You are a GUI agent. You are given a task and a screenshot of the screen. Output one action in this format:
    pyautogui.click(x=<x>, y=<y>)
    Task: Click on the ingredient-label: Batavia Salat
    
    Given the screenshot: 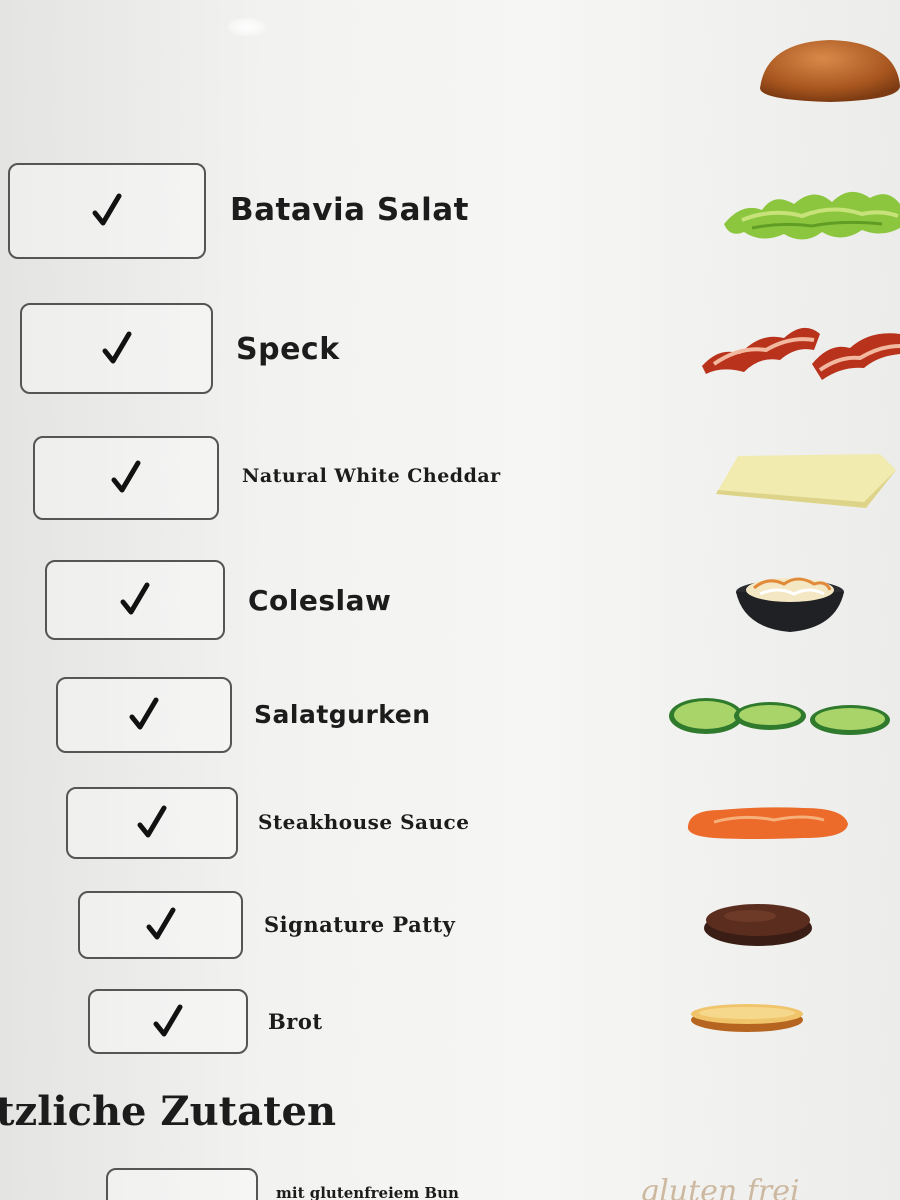 What is the action you would take?
    pyautogui.click(x=349, y=210)
    